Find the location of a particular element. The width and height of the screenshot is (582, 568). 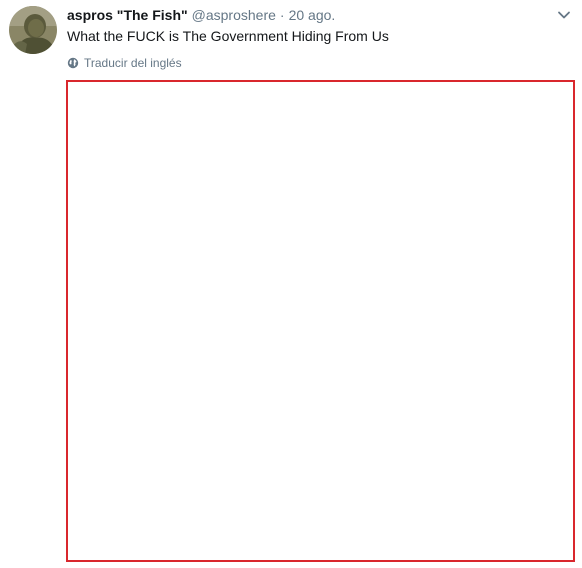

translate-label: Traducir del inglés is located at coordinates (133, 63).